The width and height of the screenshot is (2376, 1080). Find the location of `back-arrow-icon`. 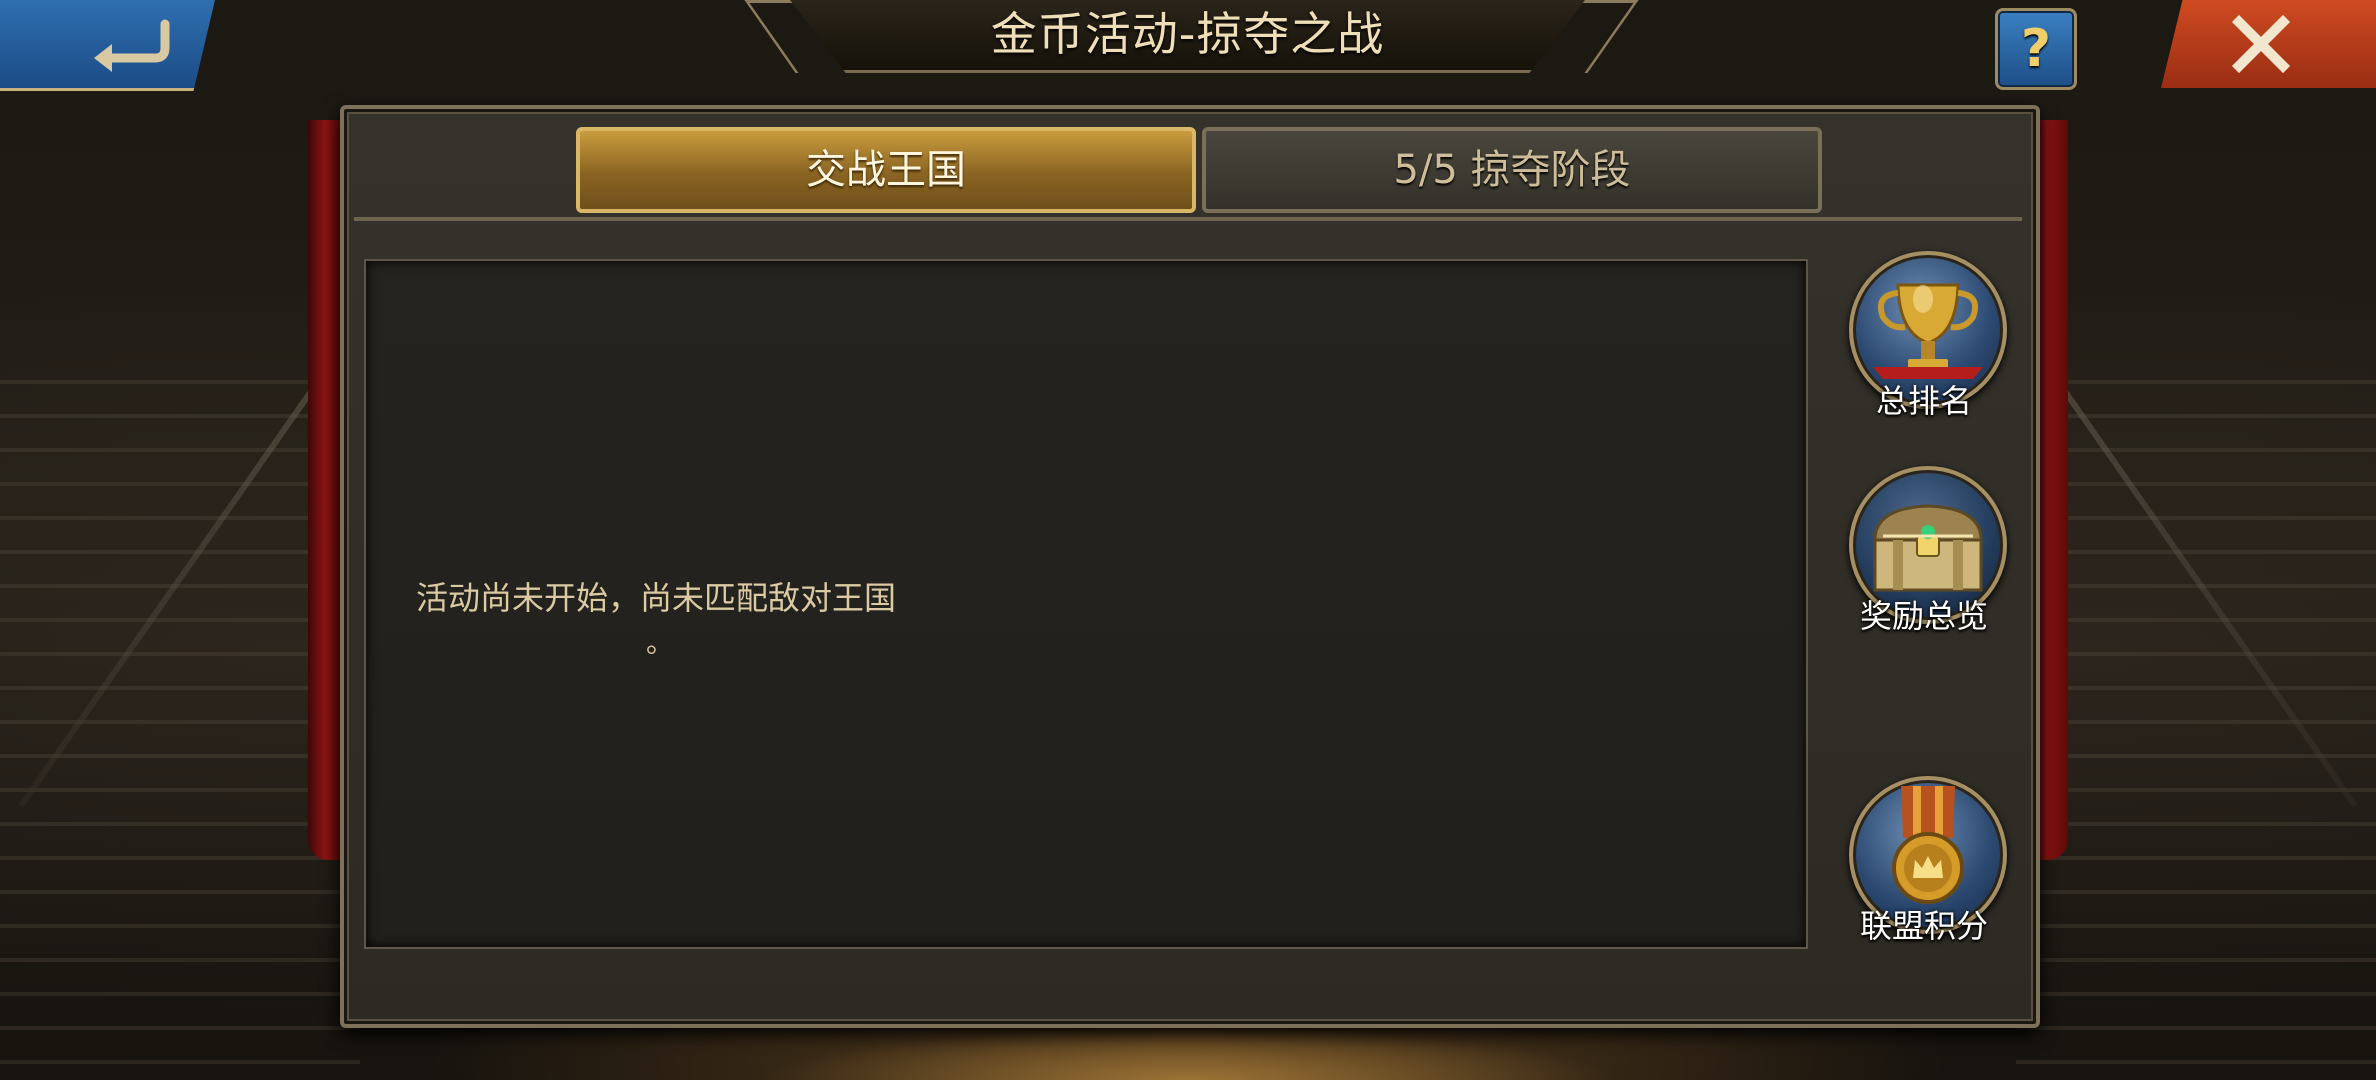

back-arrow-icon is located at coordinates (132, 45).